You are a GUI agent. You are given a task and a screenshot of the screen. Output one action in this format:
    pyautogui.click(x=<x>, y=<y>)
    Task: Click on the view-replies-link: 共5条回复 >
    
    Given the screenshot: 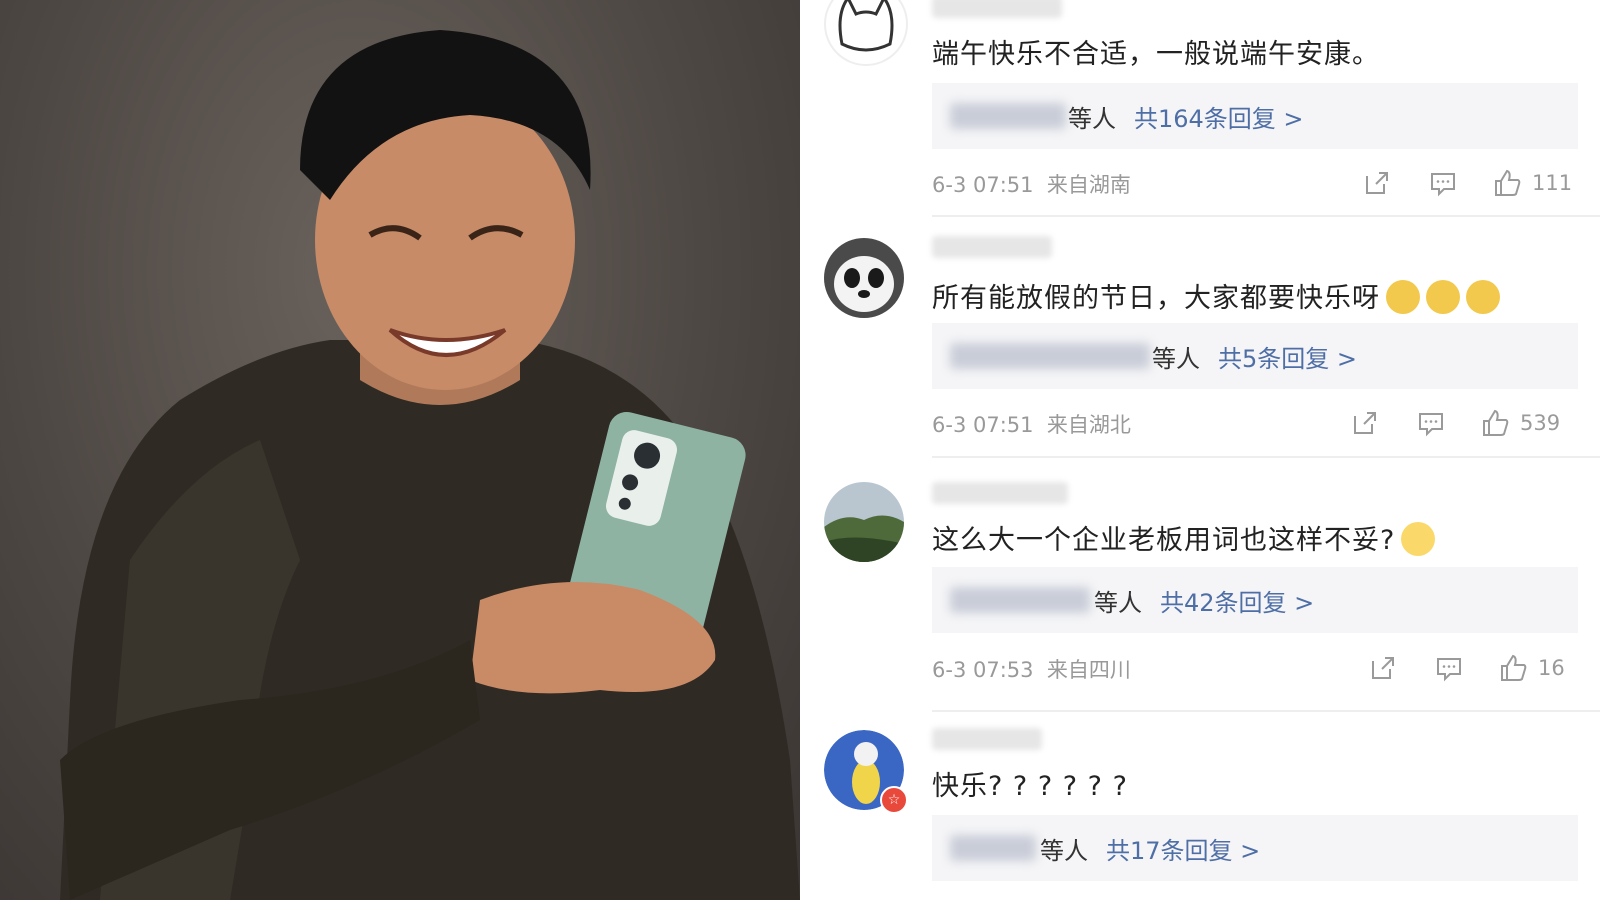 What is the action you would take?
    pyautogui.click(x=1287, y=359)
    